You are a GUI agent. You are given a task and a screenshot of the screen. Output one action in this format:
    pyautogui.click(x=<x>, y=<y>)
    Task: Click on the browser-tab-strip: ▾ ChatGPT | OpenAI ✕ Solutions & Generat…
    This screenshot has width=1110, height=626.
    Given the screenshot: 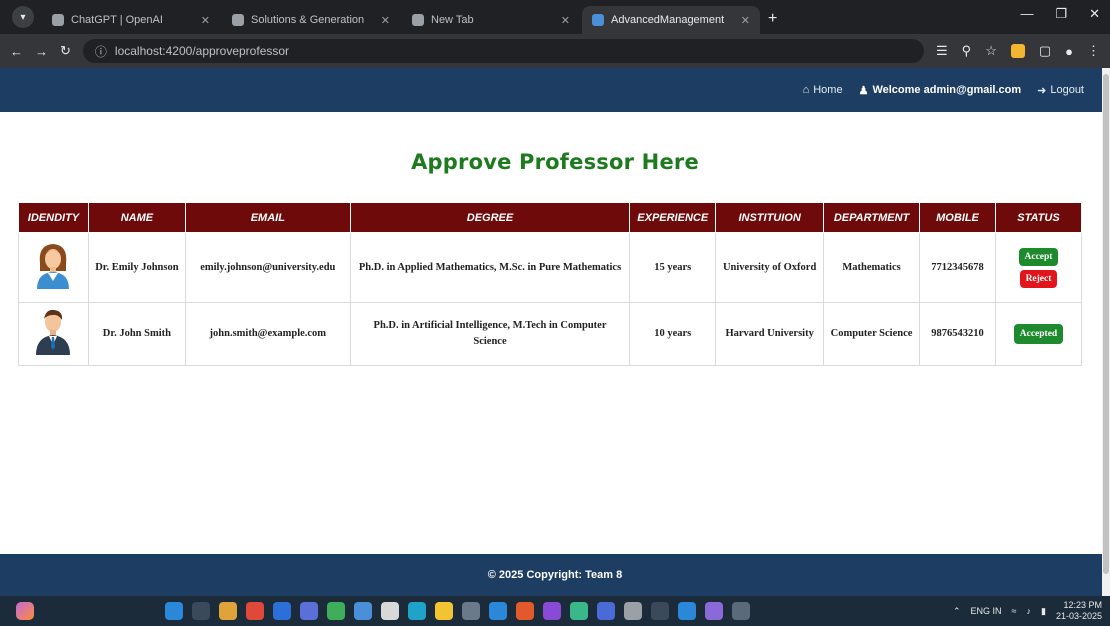 What is the action you would take?
    pyautogui.click(x=555, y=17)
    